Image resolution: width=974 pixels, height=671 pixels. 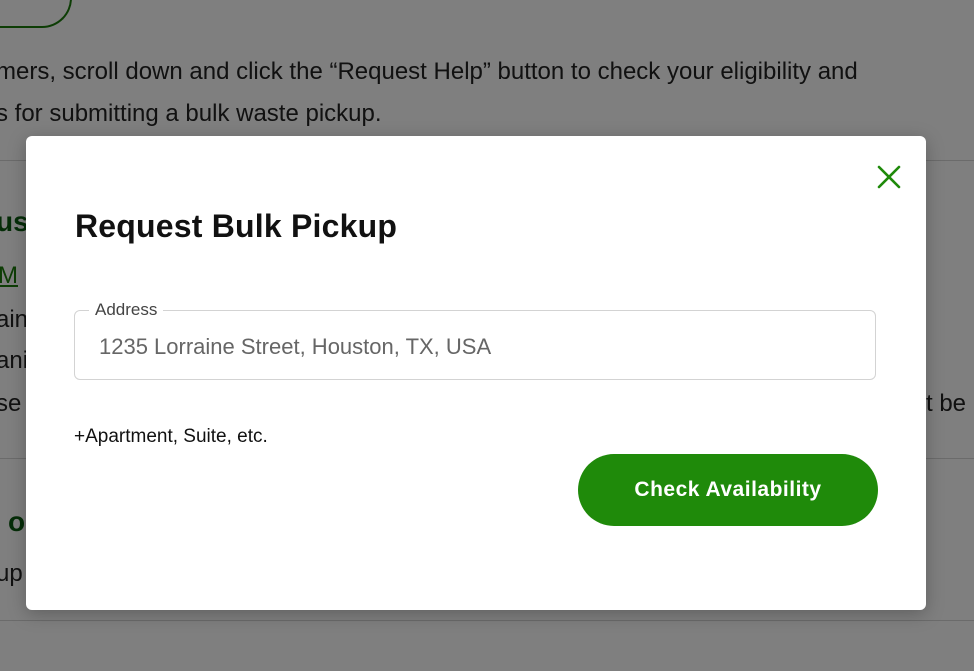 I want to click on close-button, so click(x=889, y=177).